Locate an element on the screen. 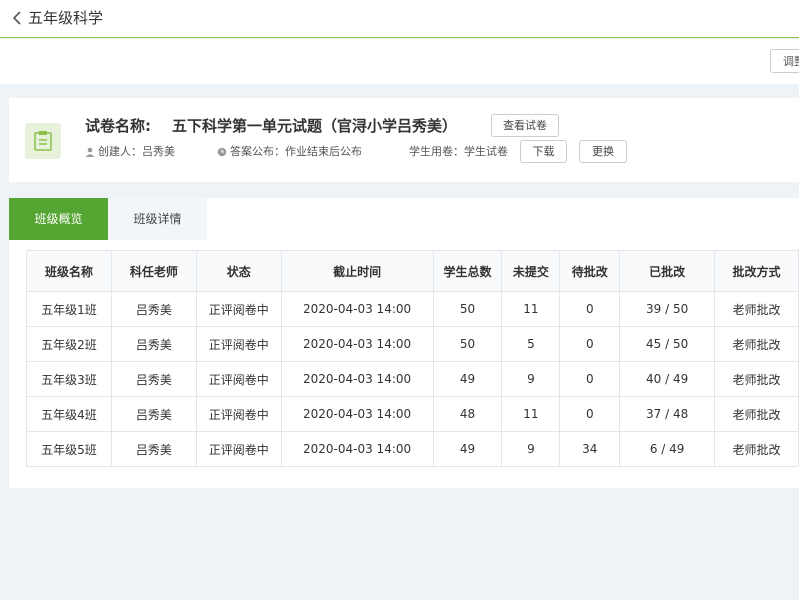  student-paper-text: 学生用卷：学生试卷 is located at coordinates (458, 151).